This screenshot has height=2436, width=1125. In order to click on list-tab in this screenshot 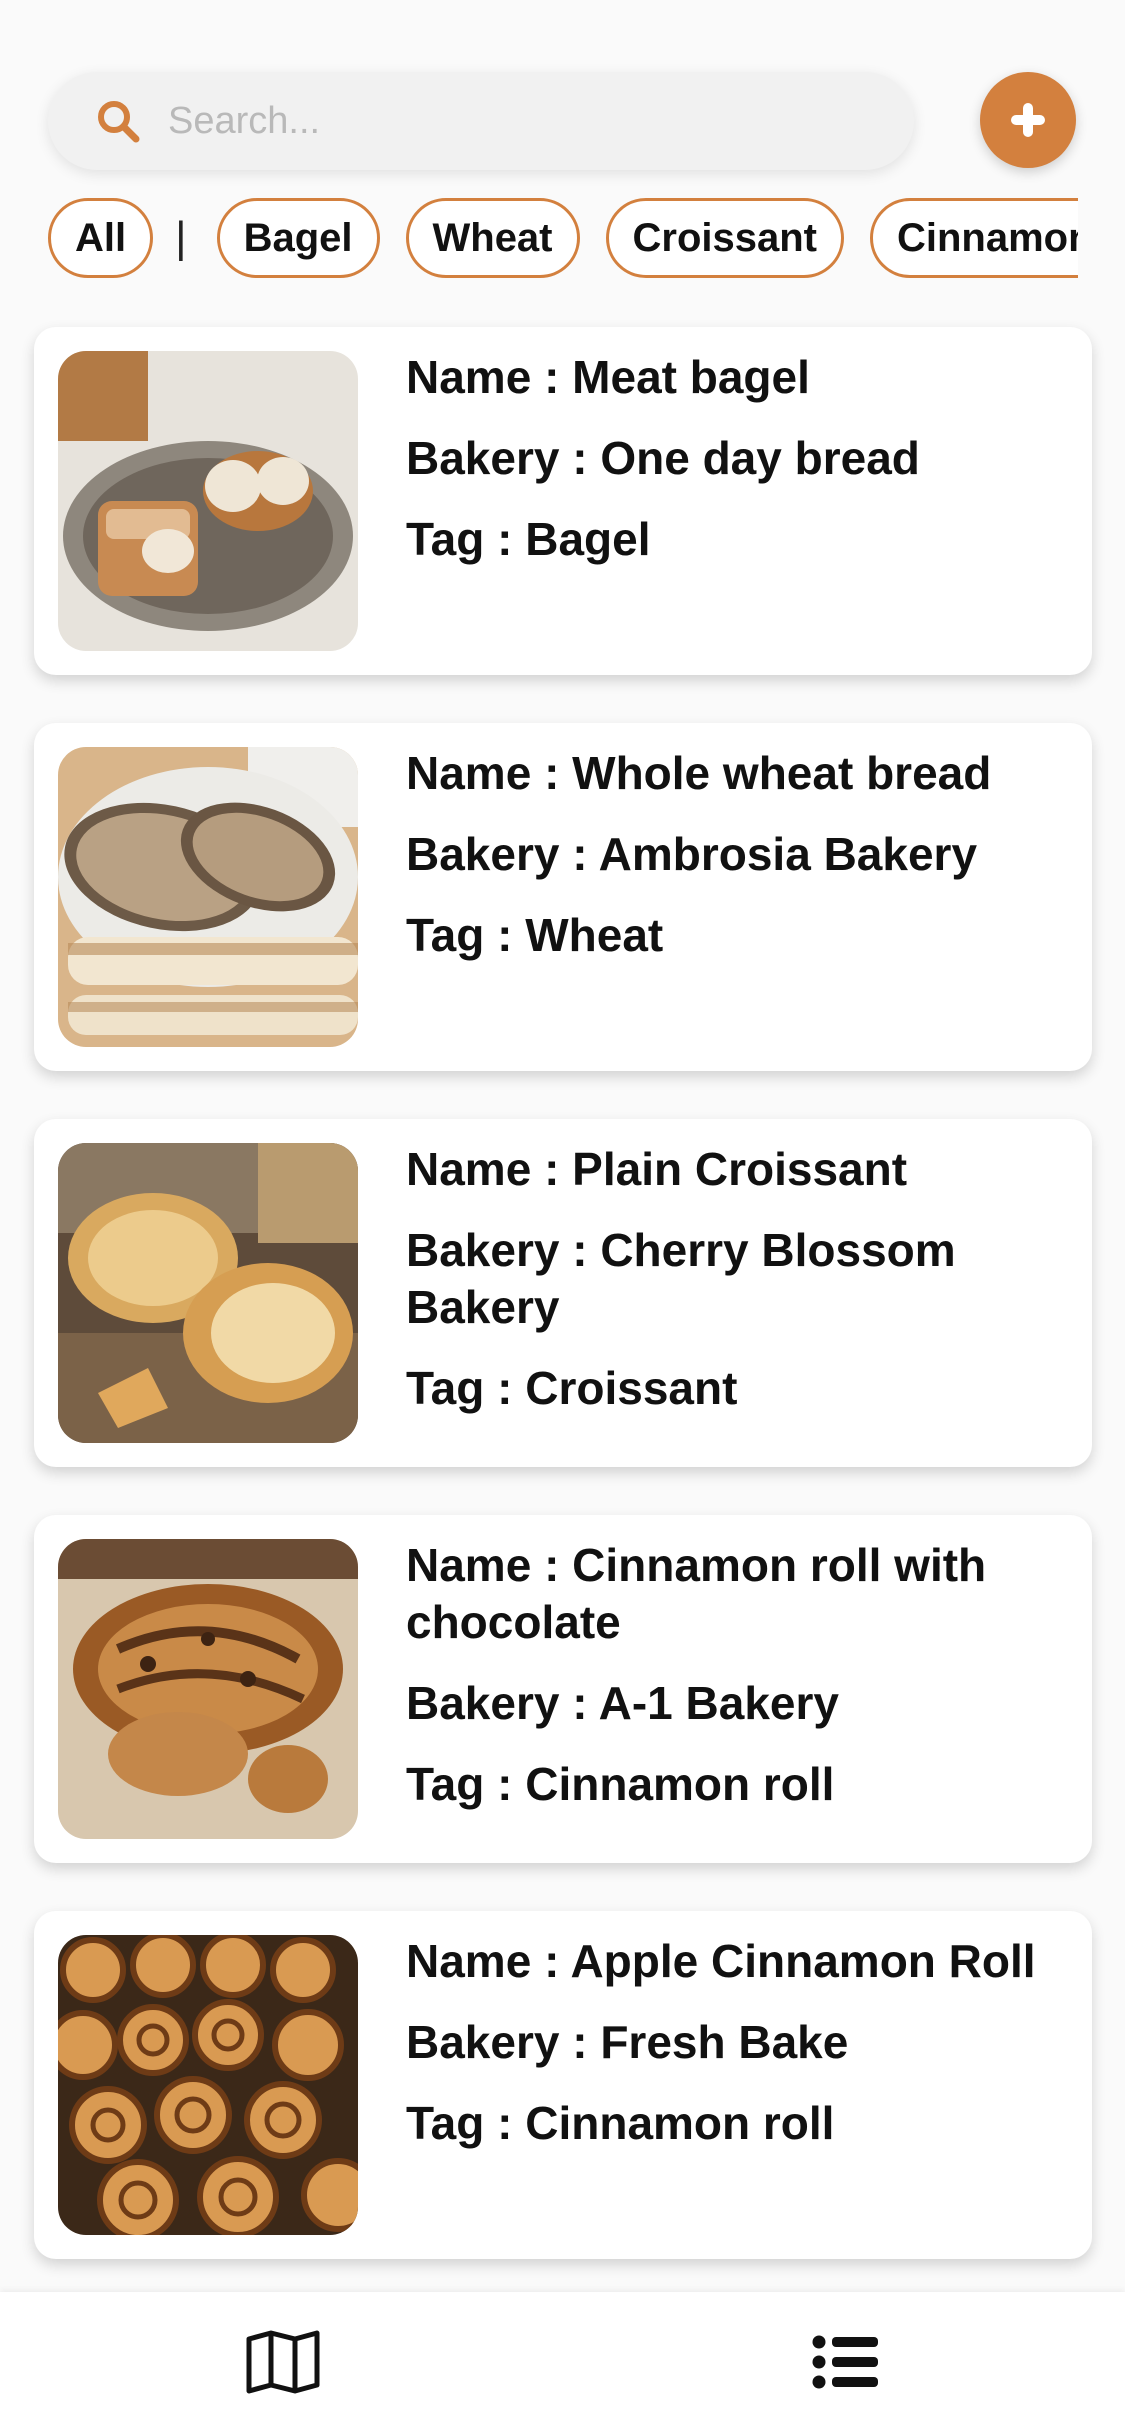, I will do `click(846, 2362)`.